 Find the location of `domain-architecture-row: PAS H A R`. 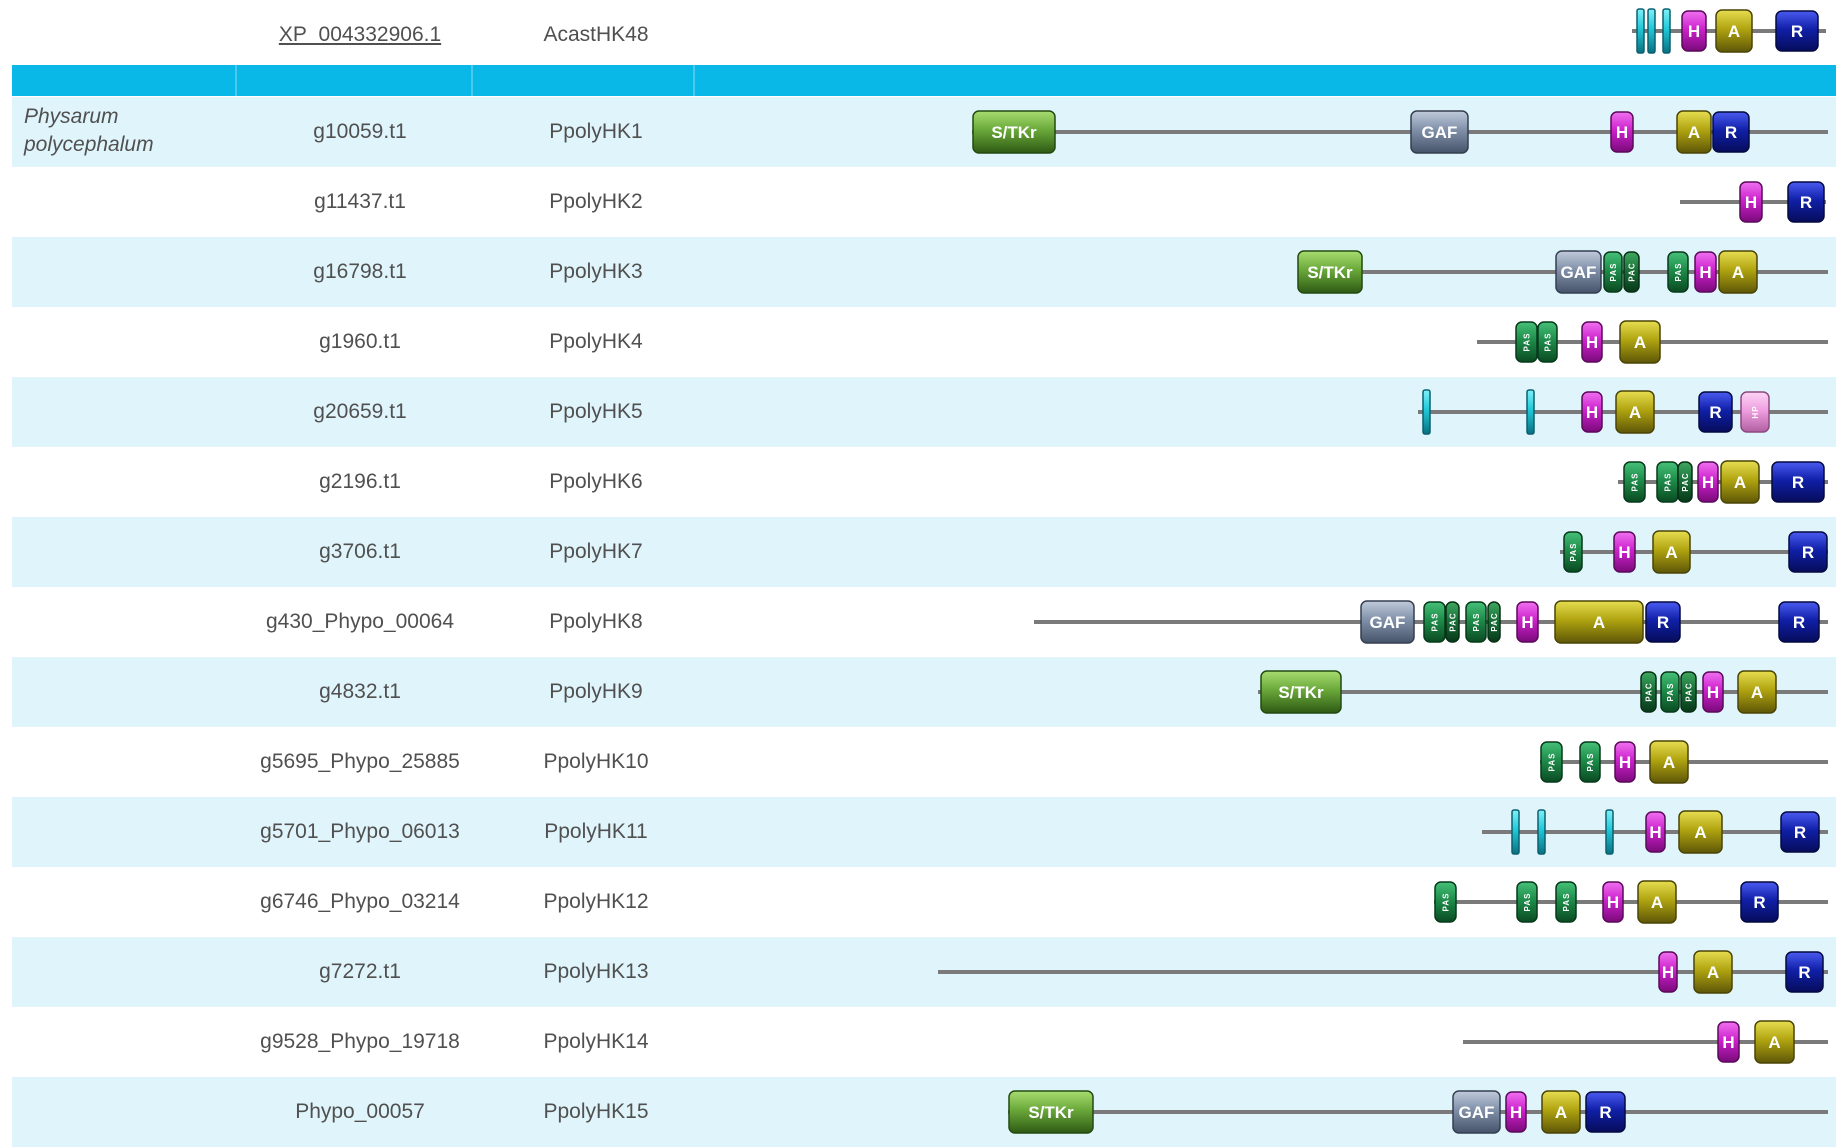

domain-architecture-row: PAS H A R is located at coordinates (1694, 552).